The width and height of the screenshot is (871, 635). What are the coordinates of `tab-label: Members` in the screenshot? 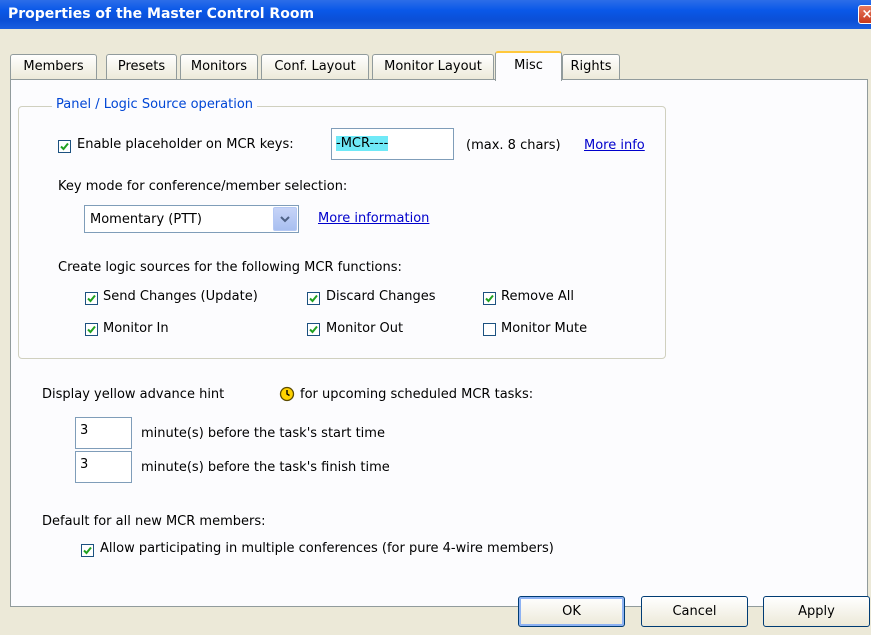 It's located at (53, 66).